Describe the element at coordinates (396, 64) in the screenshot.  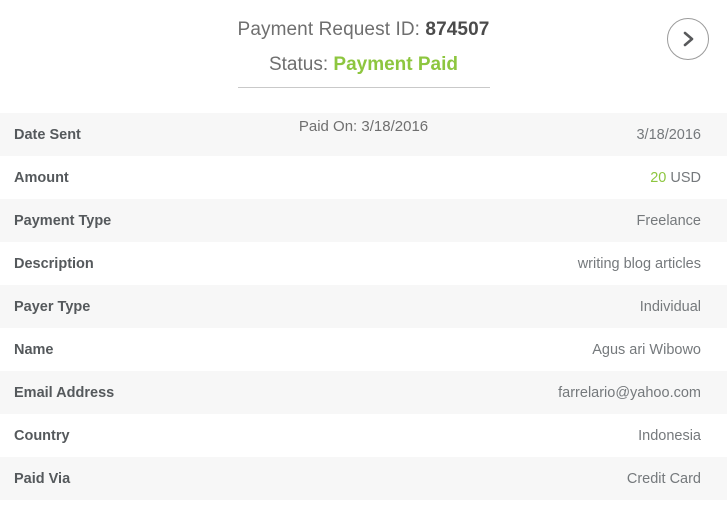
I see `status-badge: Payment Paid` at that location.